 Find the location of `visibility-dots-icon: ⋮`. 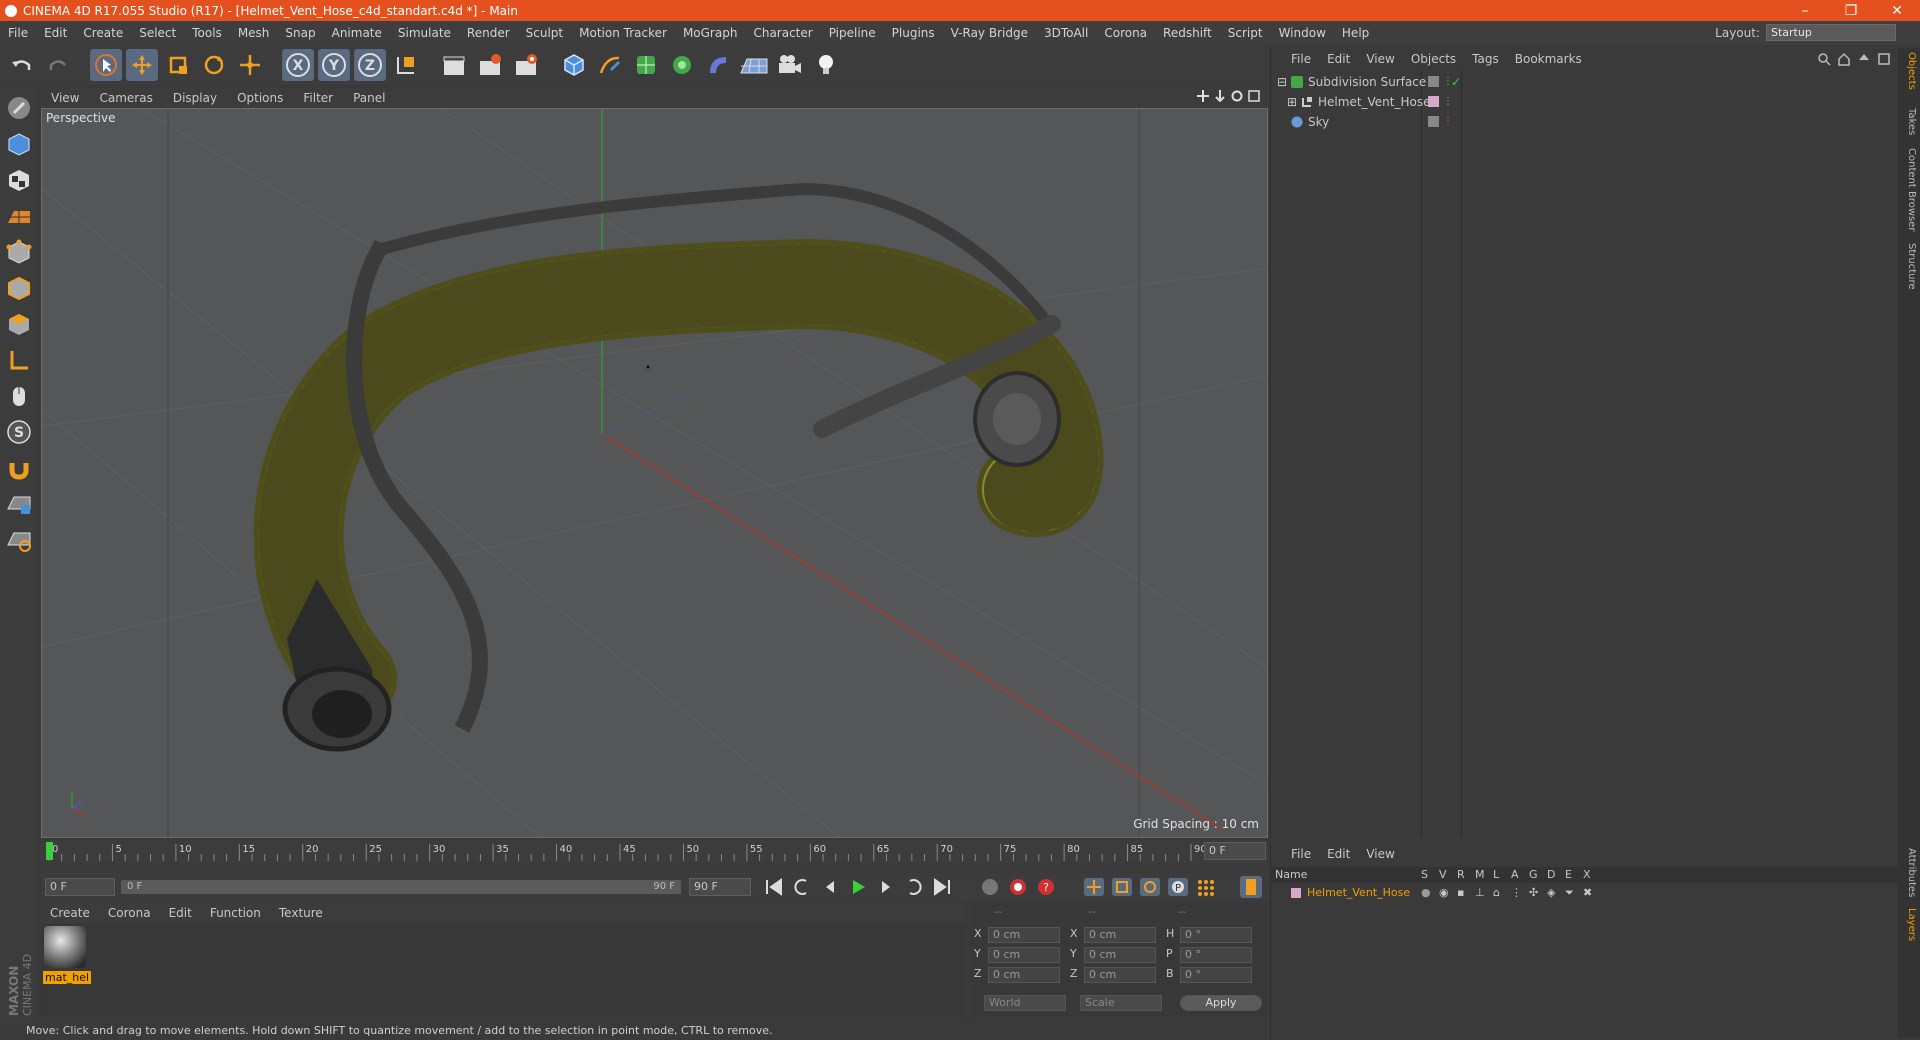

visibility-dots-icon: ⋮ is located at coordinates (1448, 122).